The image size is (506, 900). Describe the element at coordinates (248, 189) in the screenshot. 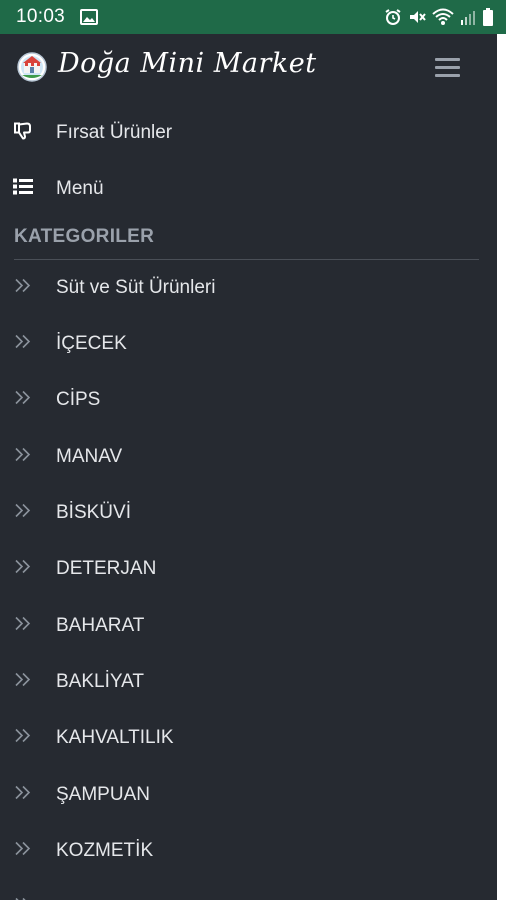

I see `menu-item-menu: Menü` at that location.